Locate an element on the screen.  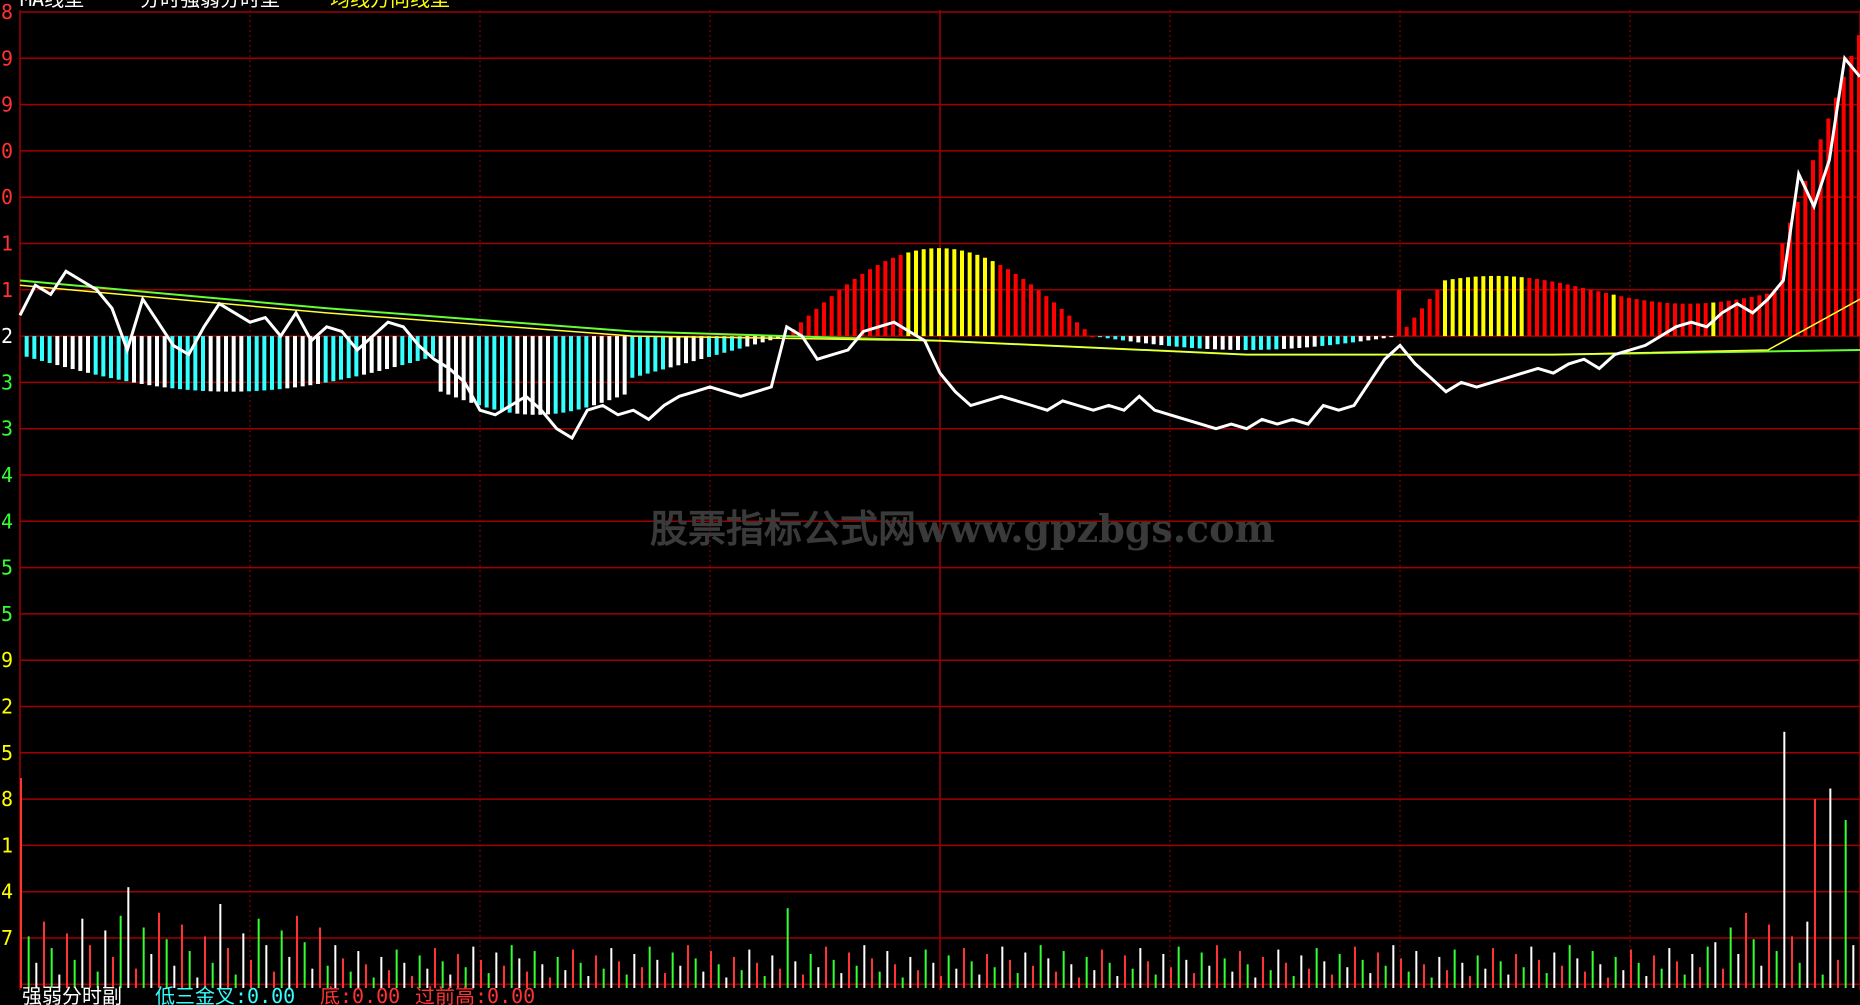
y-tick-label: 4 is located at coordinates (7, 475).